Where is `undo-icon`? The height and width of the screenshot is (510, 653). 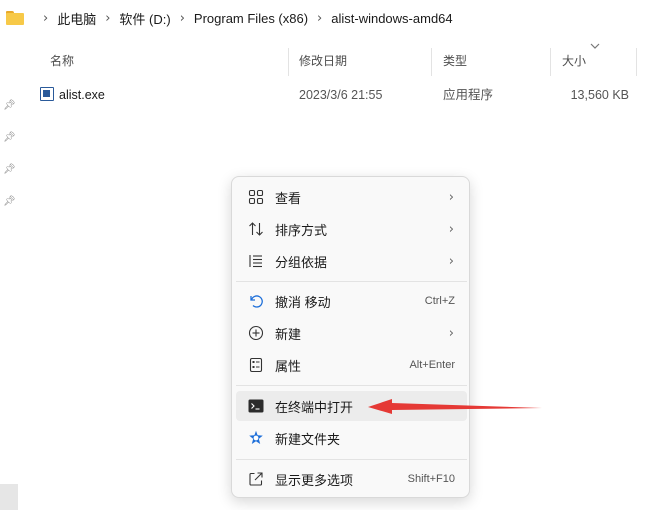 undo-icon is located at coordinates (256, 301).